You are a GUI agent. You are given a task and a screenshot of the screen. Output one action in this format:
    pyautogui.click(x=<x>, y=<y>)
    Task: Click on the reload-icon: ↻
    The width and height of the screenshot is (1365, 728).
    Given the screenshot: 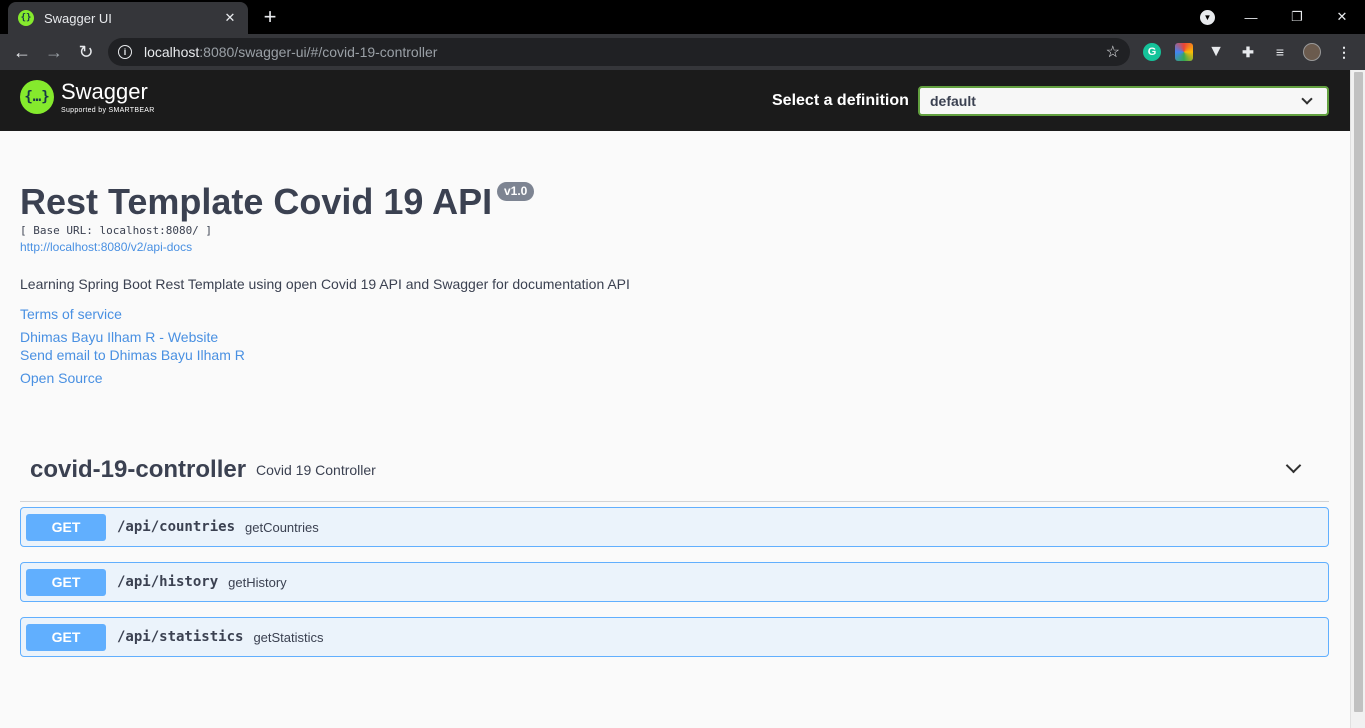 What is the action you would take?
    pyautogui.click(x=86, y=52)
    